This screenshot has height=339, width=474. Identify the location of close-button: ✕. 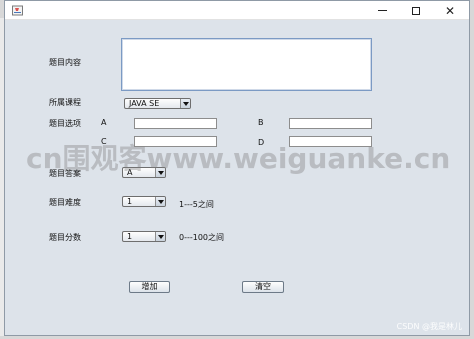
(450, 10).